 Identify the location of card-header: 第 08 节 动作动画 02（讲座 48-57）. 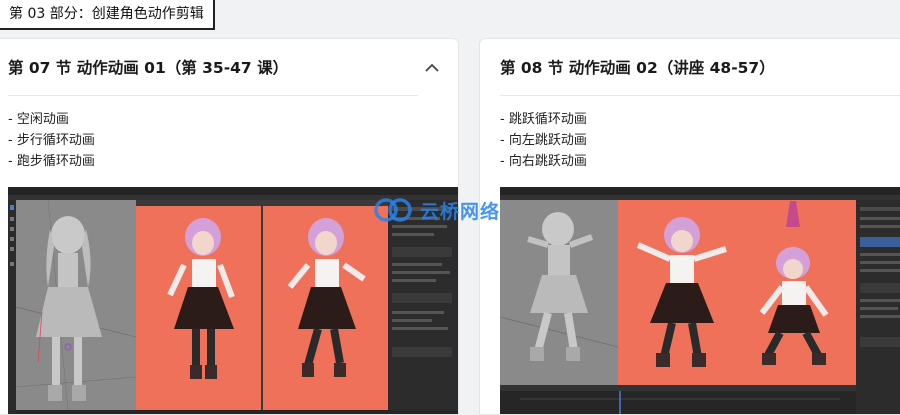
(700, 67).